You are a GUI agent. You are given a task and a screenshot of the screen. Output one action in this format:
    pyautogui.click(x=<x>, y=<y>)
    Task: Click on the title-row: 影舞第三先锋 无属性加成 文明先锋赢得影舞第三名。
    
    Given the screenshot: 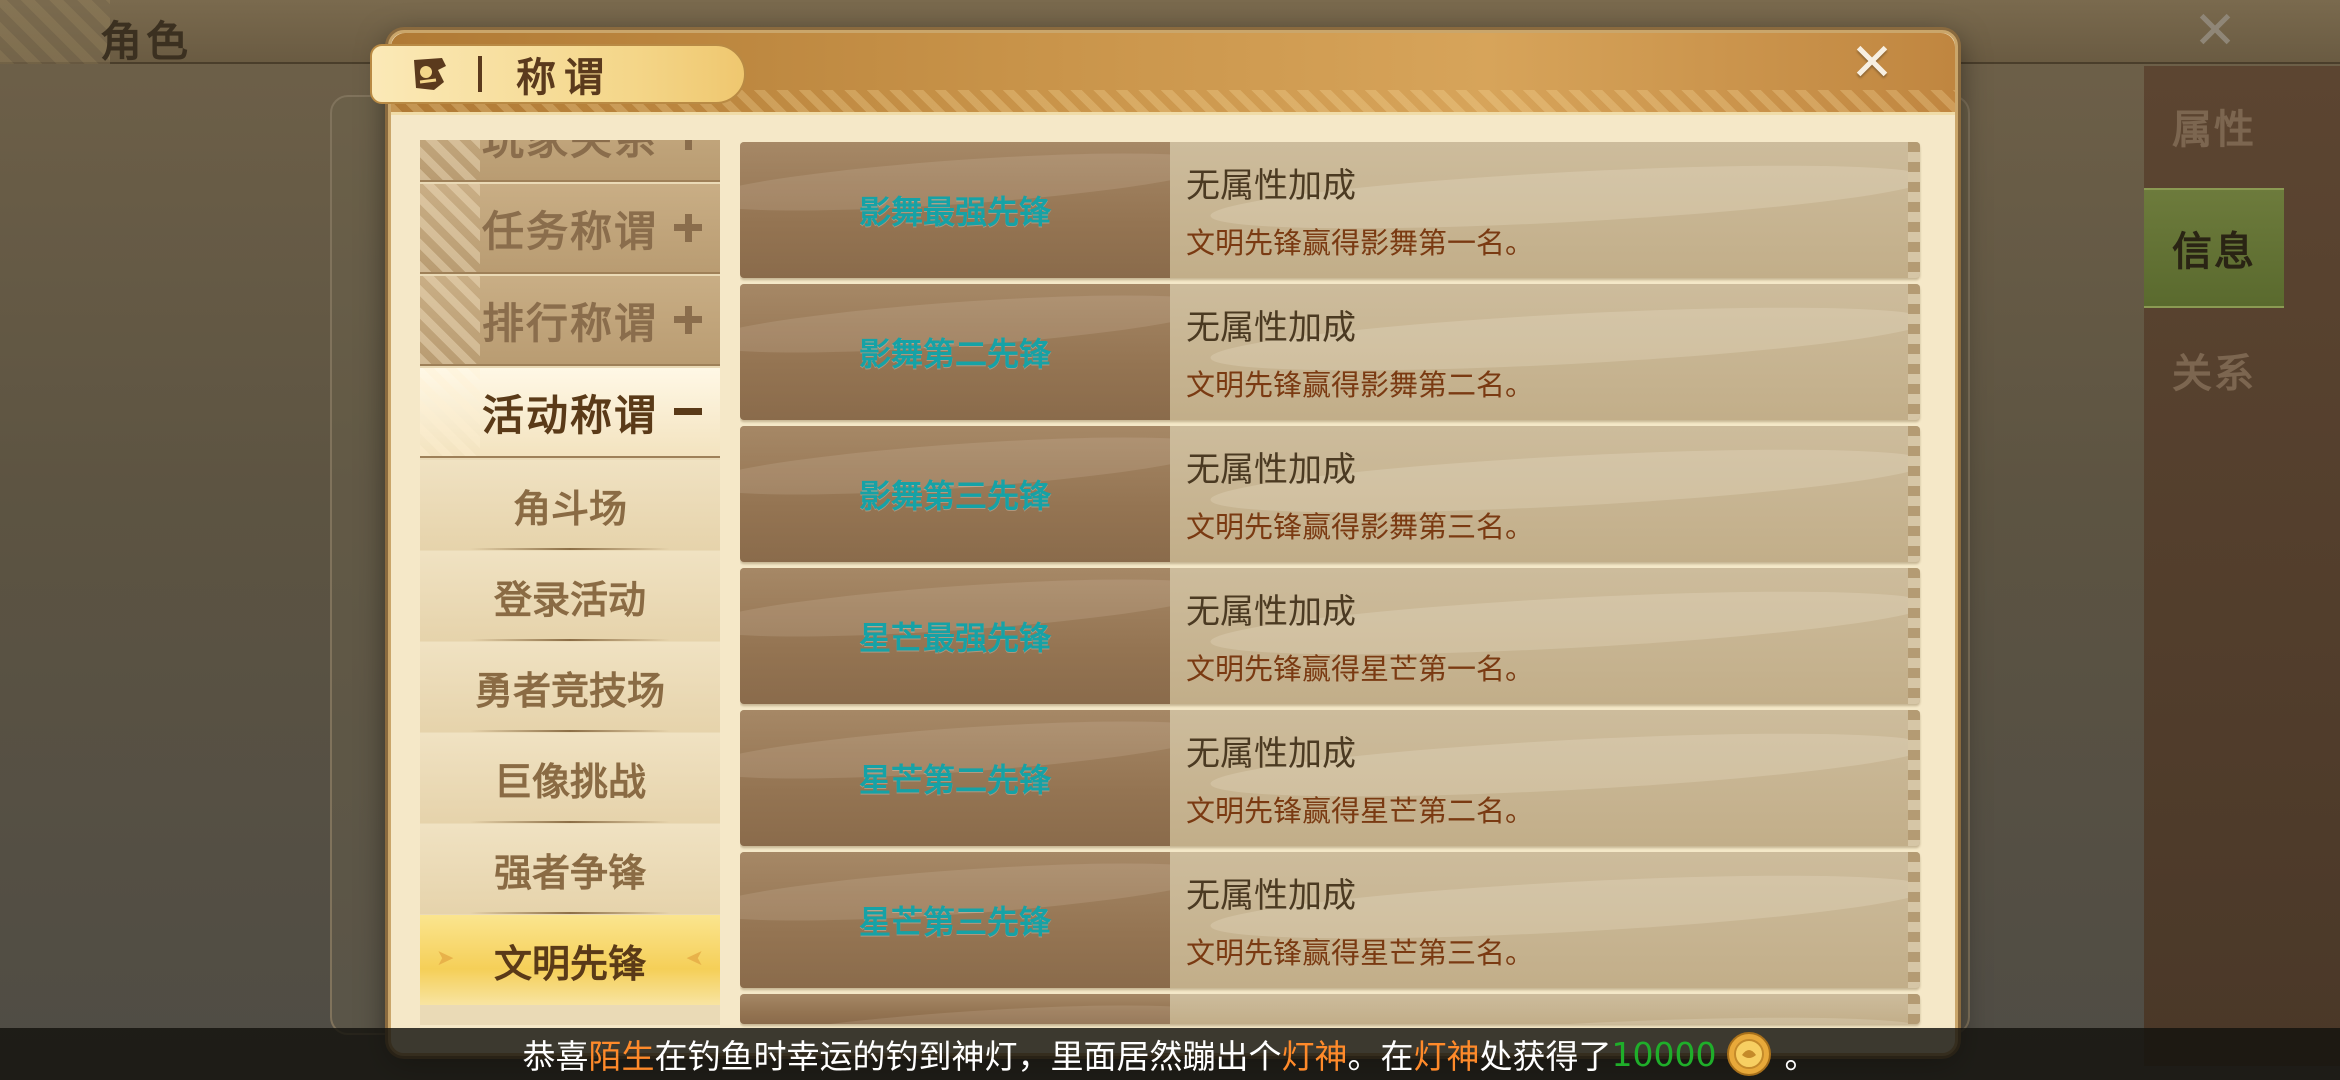 What is the action you would take?
    pyautogui.click(x=1330, y=494)
    